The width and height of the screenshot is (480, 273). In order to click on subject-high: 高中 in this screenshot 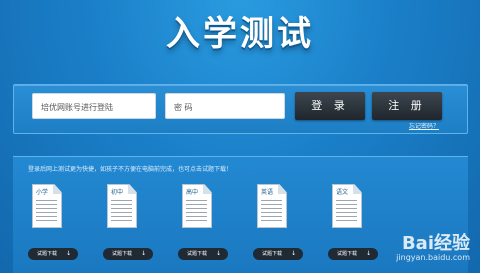, I will do `click(197, 206)`.